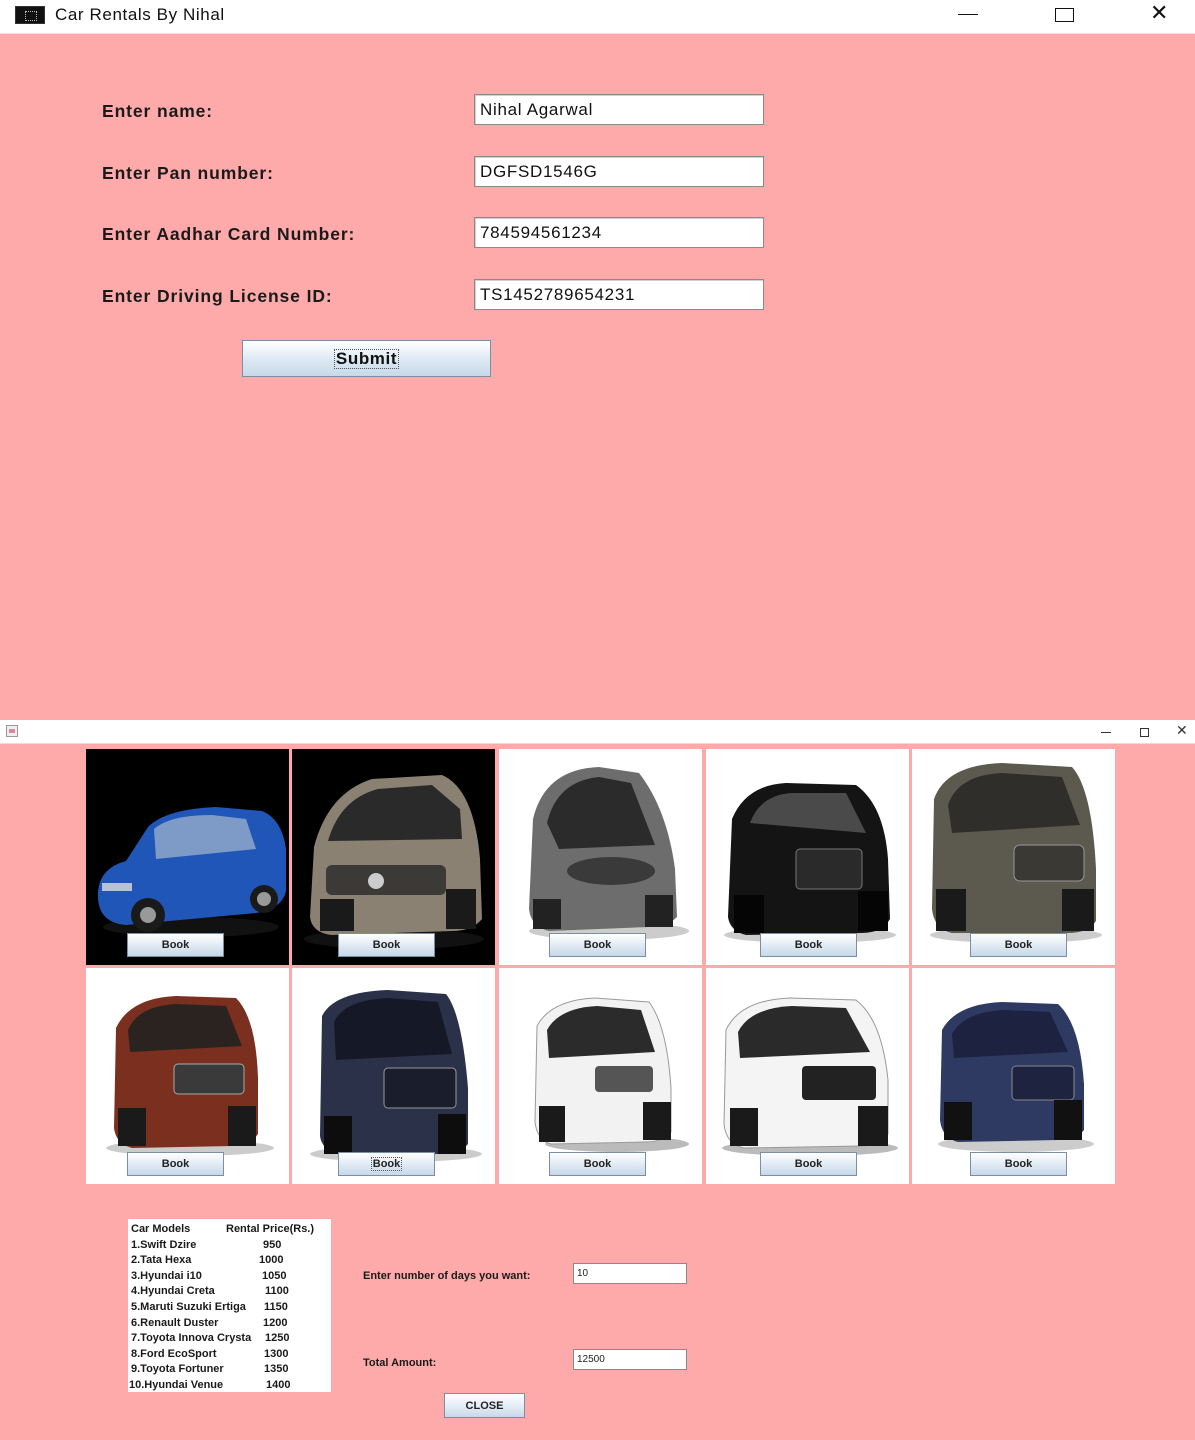 This screenshot has width=1195, height=1440. What do you see at coordinates (209, 1275) in the screenshot?
I see `list-item: 3.Hyundai i10 1050` at bounding box center [209, 1275].